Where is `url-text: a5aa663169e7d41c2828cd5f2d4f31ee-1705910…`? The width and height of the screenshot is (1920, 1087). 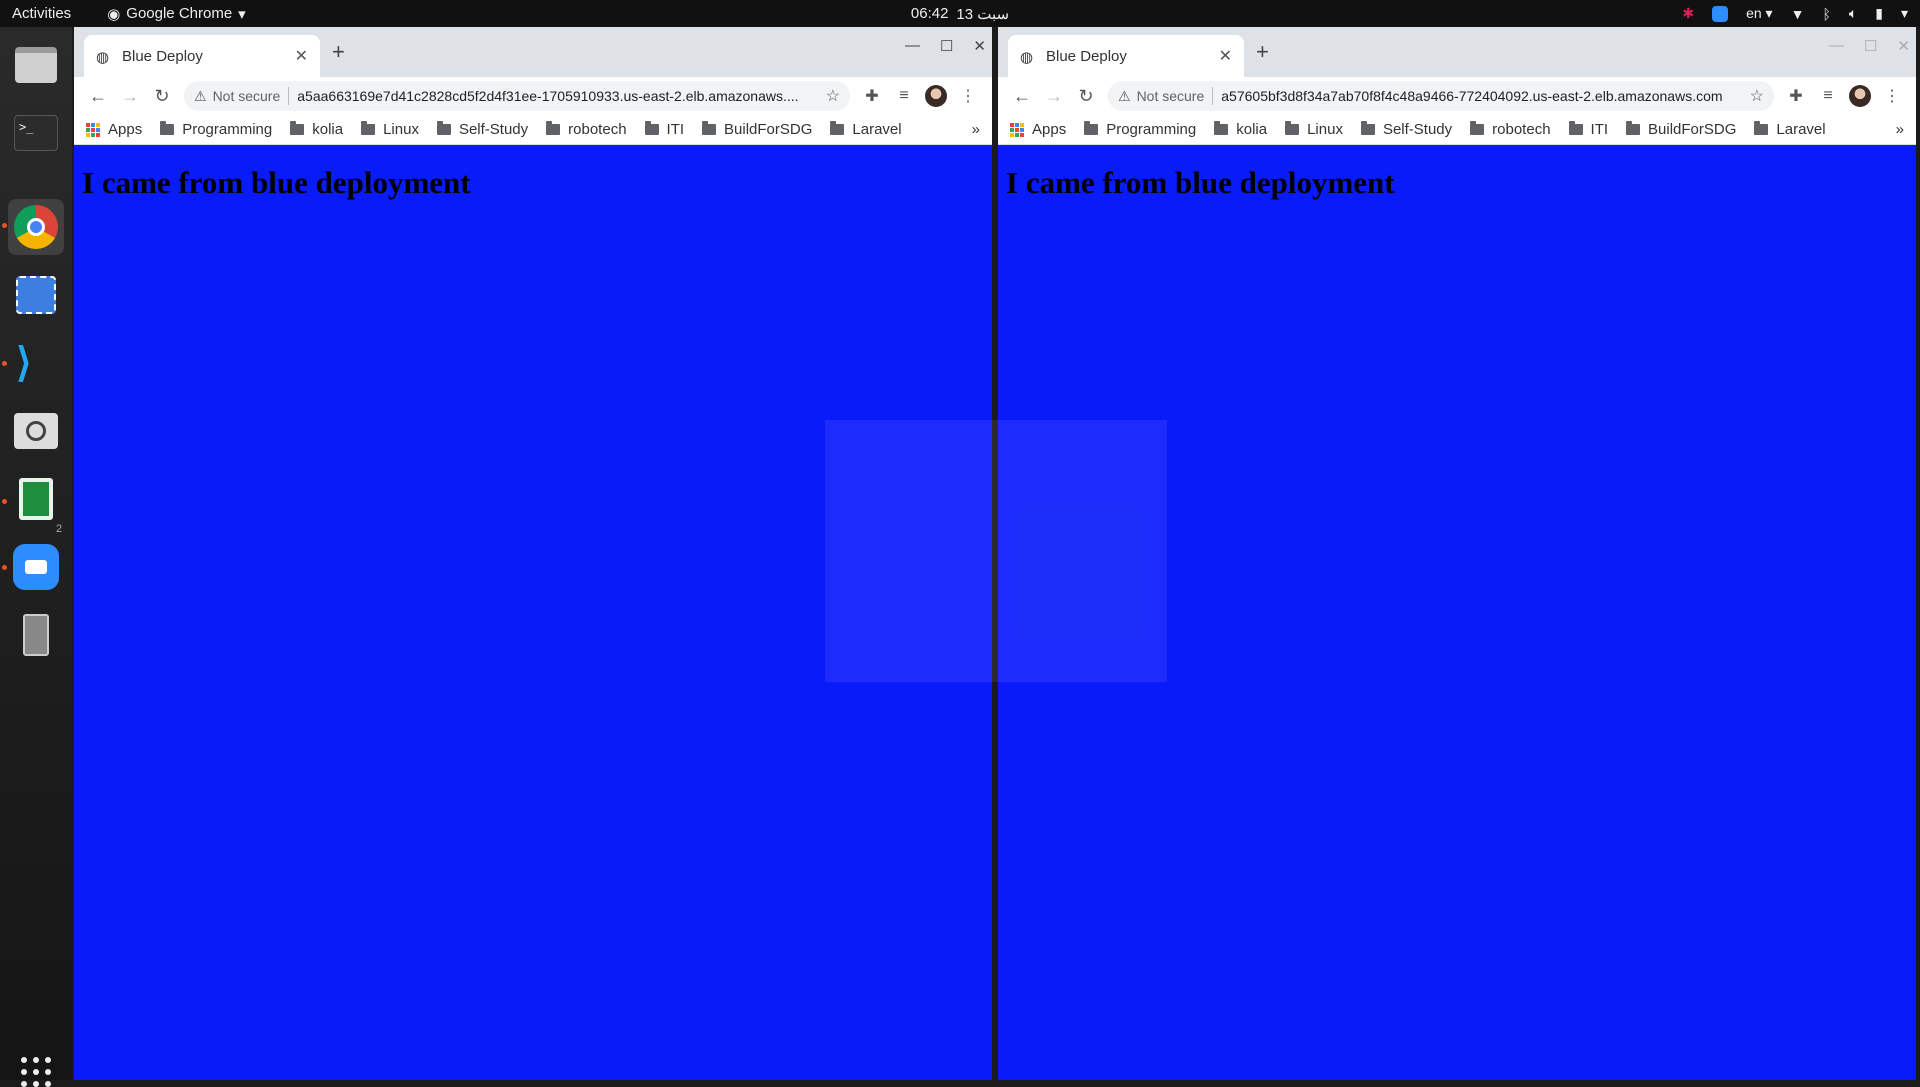 url-text: a5aa663169e7d41c2828cd5f2d4f31ee-1705910… is located at coordinates (557, 96).